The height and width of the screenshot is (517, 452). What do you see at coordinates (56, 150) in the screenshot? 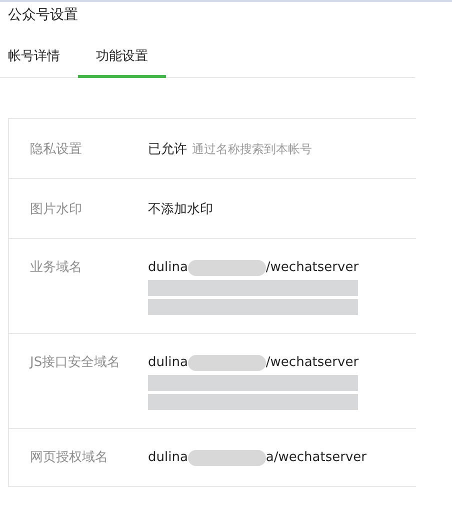
I see `setting-label: 隐私设置` at bounding box center [56, 150].